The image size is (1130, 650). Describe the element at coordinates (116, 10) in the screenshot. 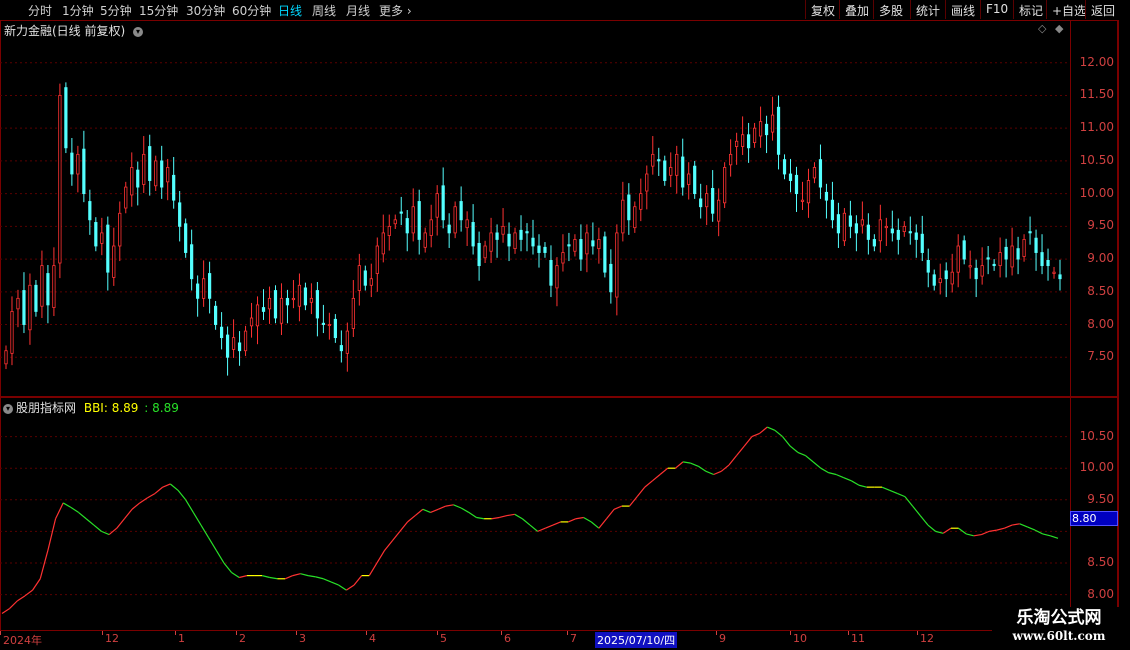

I see `period-tab: 5分钟` at that location.